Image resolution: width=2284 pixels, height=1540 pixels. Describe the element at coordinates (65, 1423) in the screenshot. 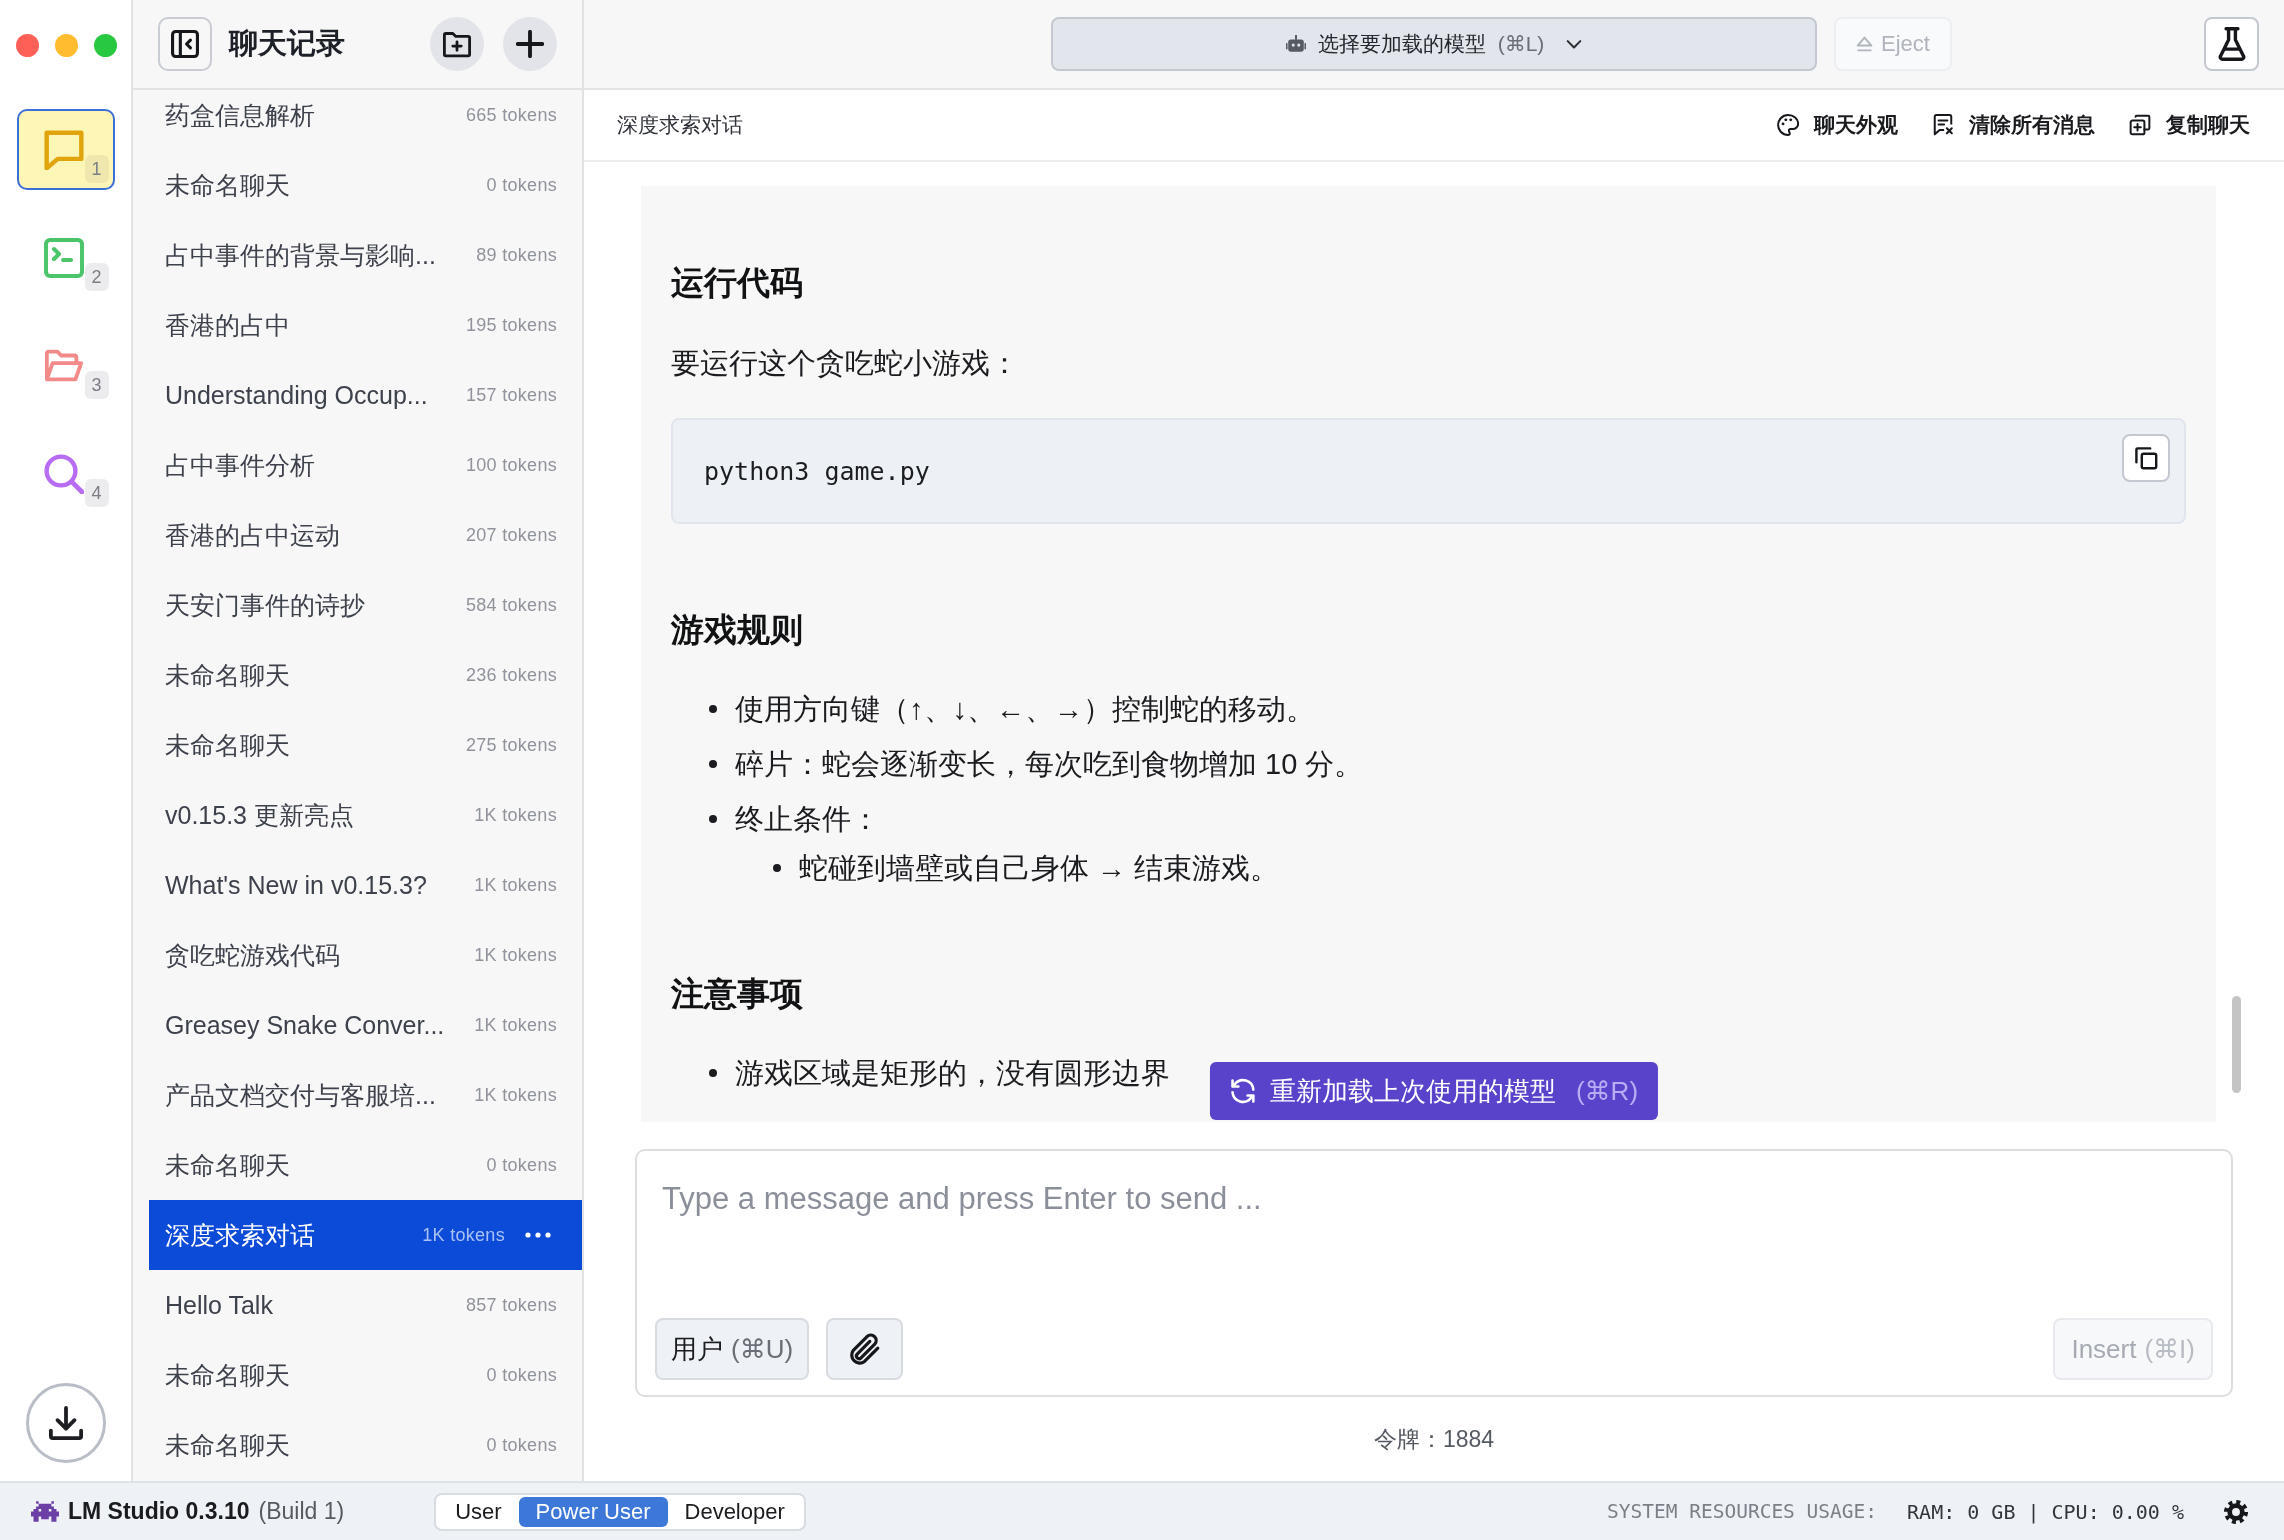

I see `download-icon` at that location.